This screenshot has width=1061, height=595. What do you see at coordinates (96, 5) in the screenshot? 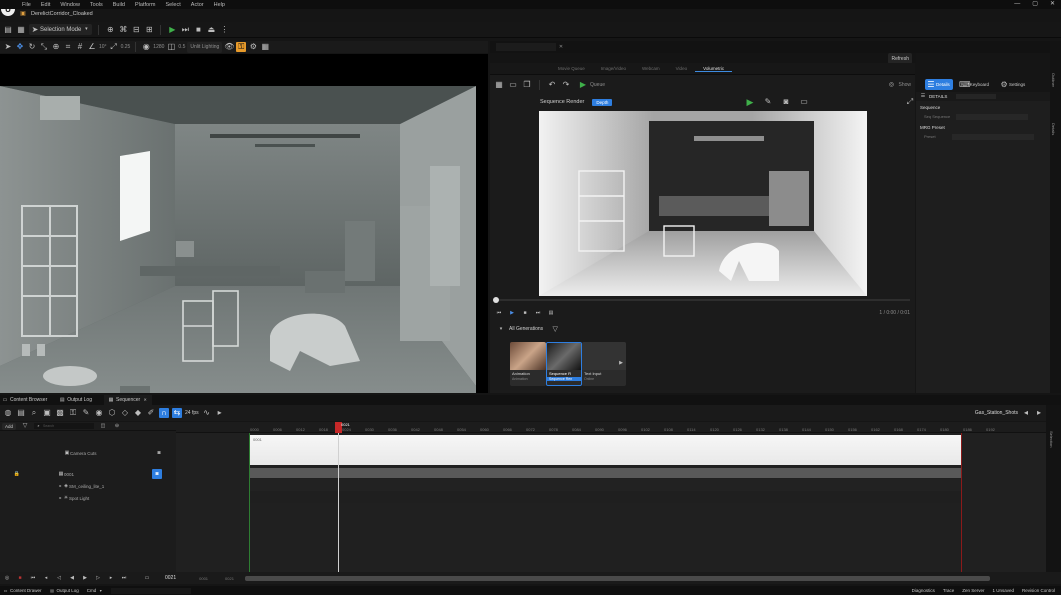
I see `menu-tools: Tools` at bounding box center [96, 5].